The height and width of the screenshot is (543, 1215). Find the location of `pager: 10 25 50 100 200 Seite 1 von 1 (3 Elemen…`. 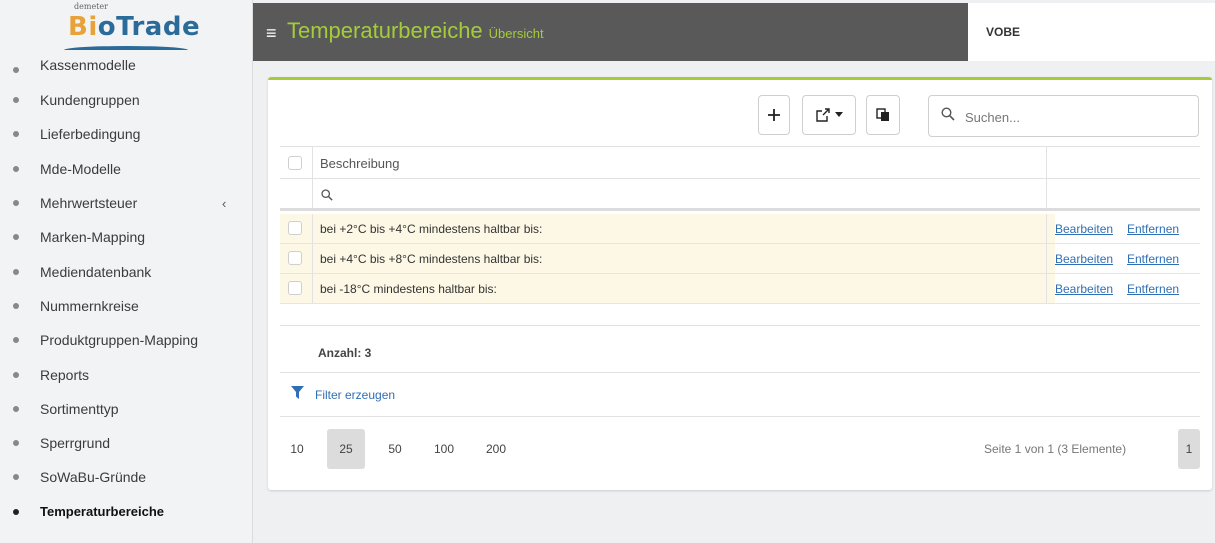

pager: 10 25 50 100 200 Seite 1 von 1 (3 Elemen… is located at coordinates (740, 449).